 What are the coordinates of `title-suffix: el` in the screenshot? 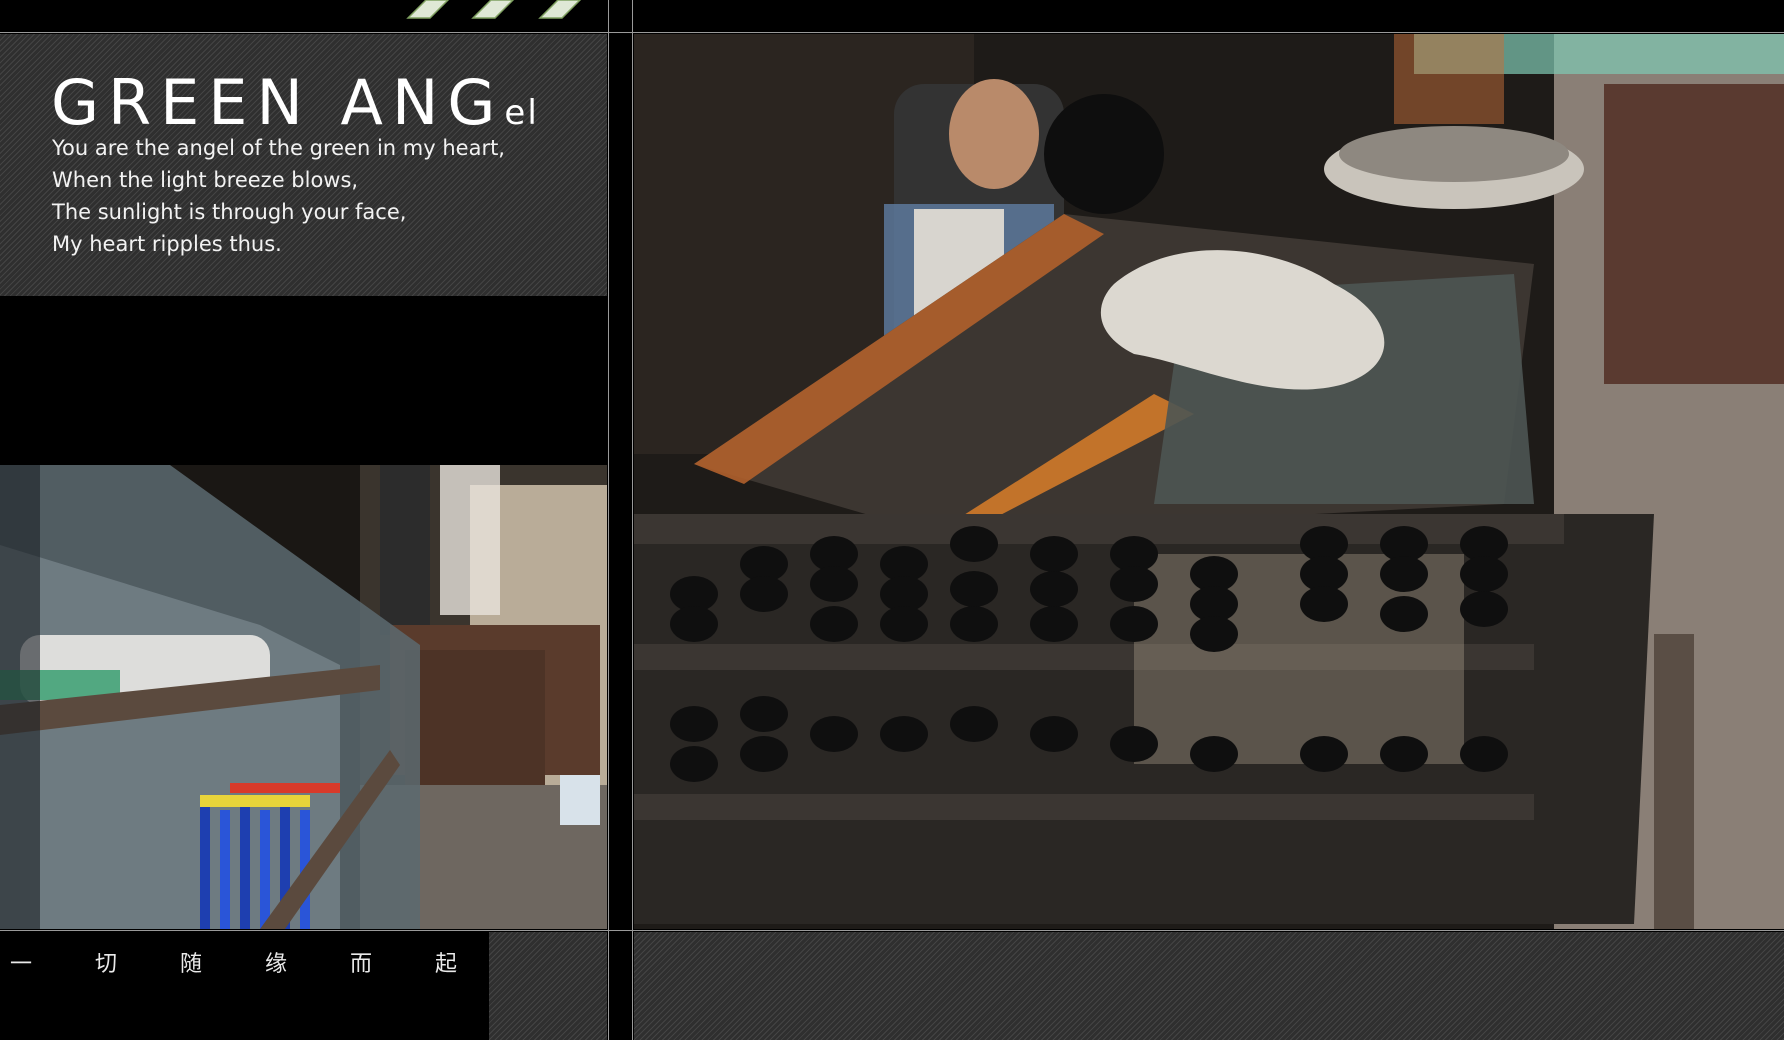 It's located at (521, 113).